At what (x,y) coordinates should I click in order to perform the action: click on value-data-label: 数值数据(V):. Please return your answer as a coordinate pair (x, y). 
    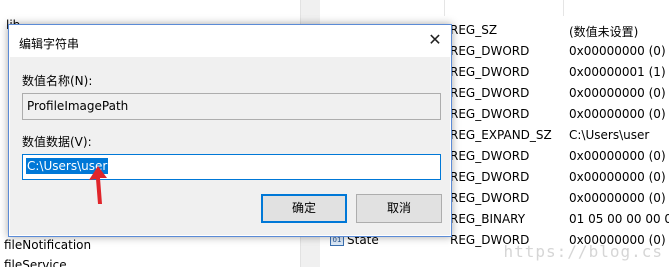
    Looking at the image, I should click on (57, 142).